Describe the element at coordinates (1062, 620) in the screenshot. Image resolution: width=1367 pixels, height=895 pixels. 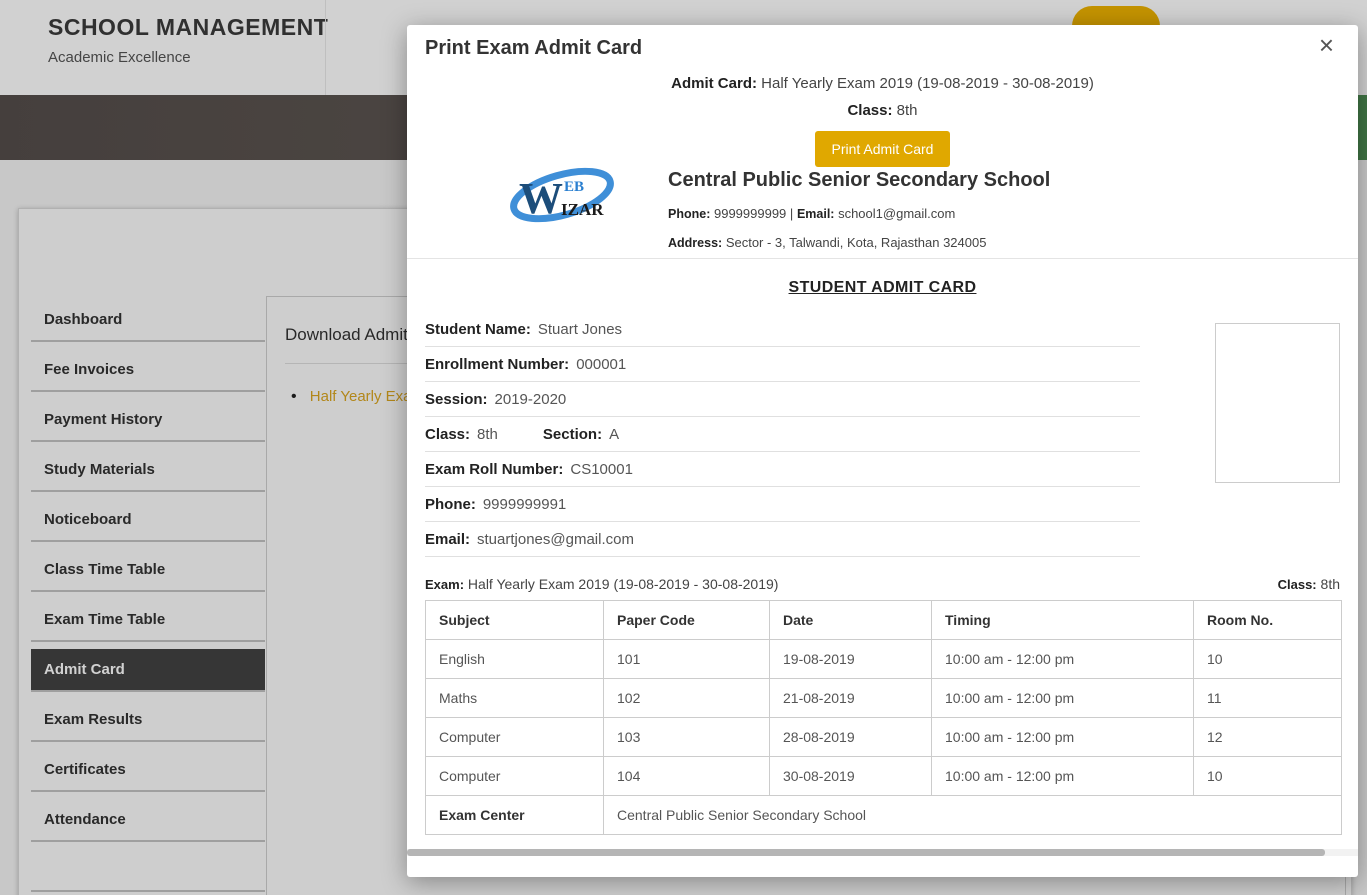
I see `column-header: Timing` at that location.